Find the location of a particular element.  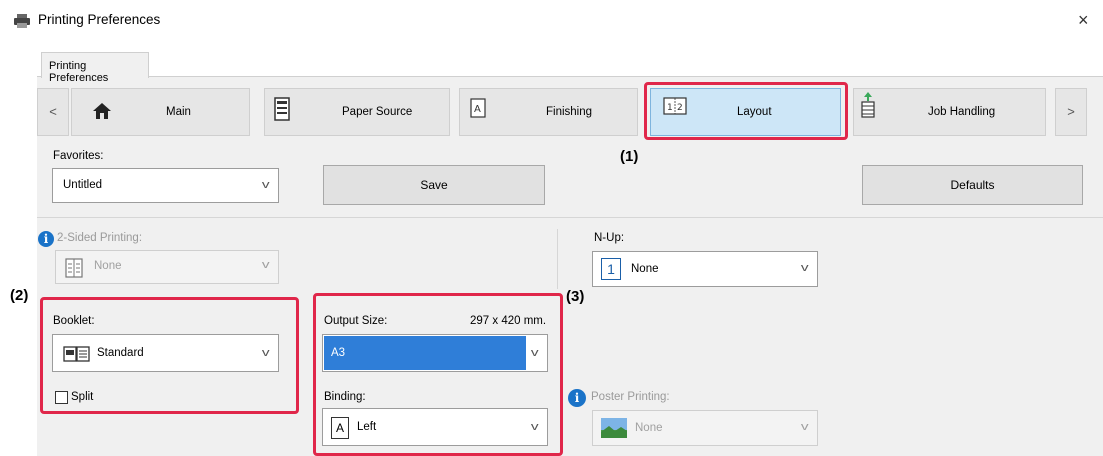

binding-a-icon: A is located at coordinates (340, 428).